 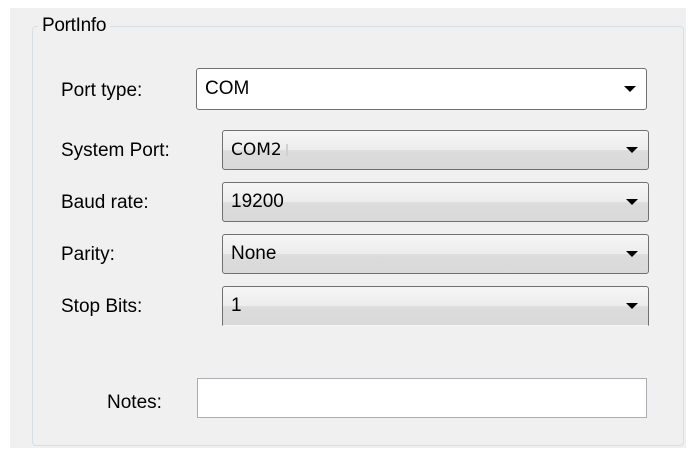 What do you see at coordinates (105, 202) in the screenshot?
I see `baud-rate-label: Baud rate:` at bounding box center [105, 202].